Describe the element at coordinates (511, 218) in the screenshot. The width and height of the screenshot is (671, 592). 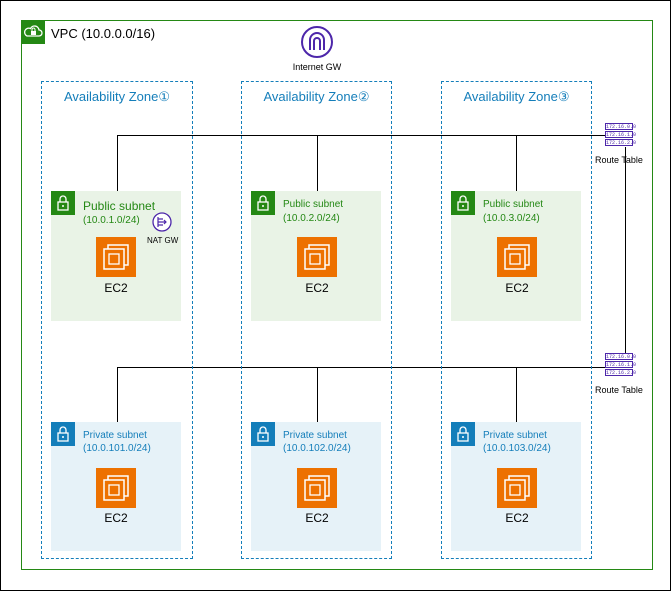
I see `public-subnet-3-cidr: (10.0.3.0/24)` at that location.